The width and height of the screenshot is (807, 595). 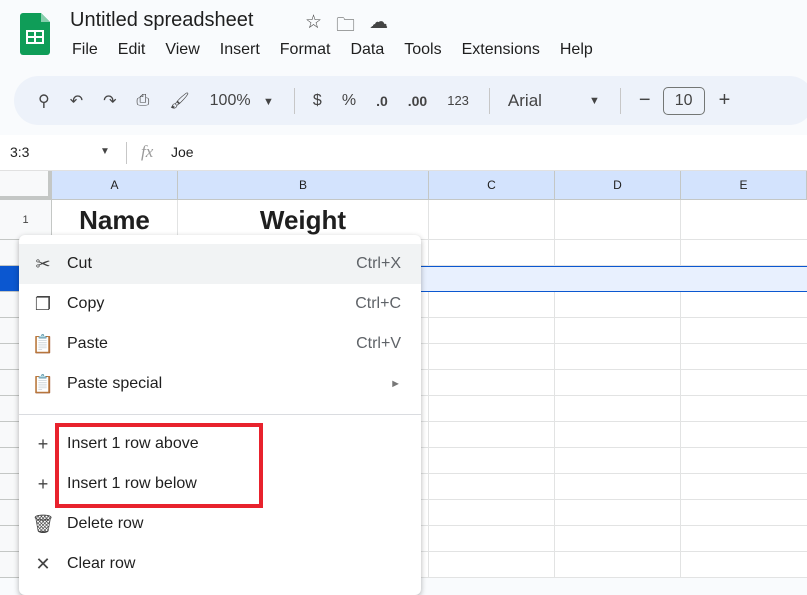 I want to click on menu-item-label: Paste, so click(x=87, y=343).